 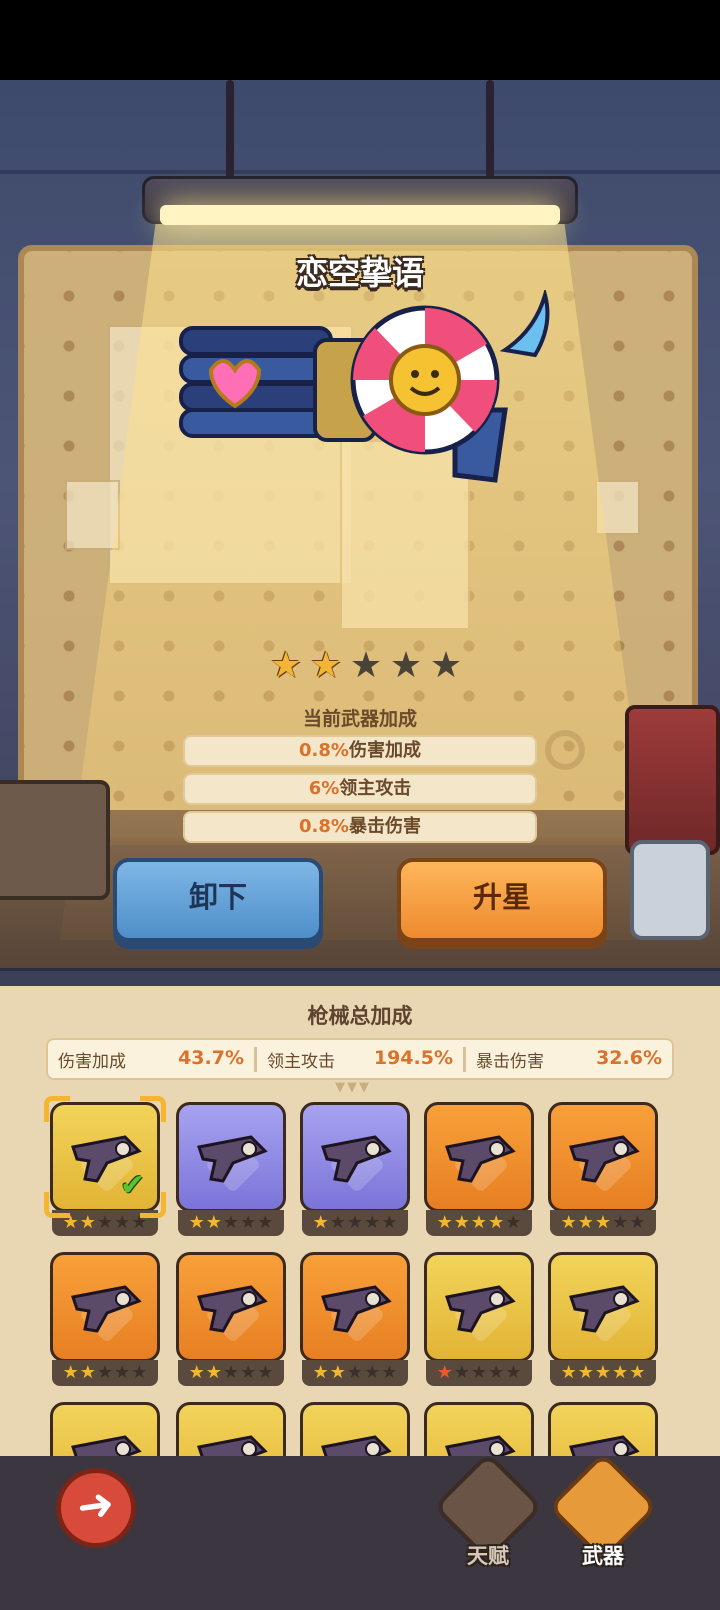 I want to click on bottom-nav: ➜ 天赋 武器, so click(x=360, y=1530).